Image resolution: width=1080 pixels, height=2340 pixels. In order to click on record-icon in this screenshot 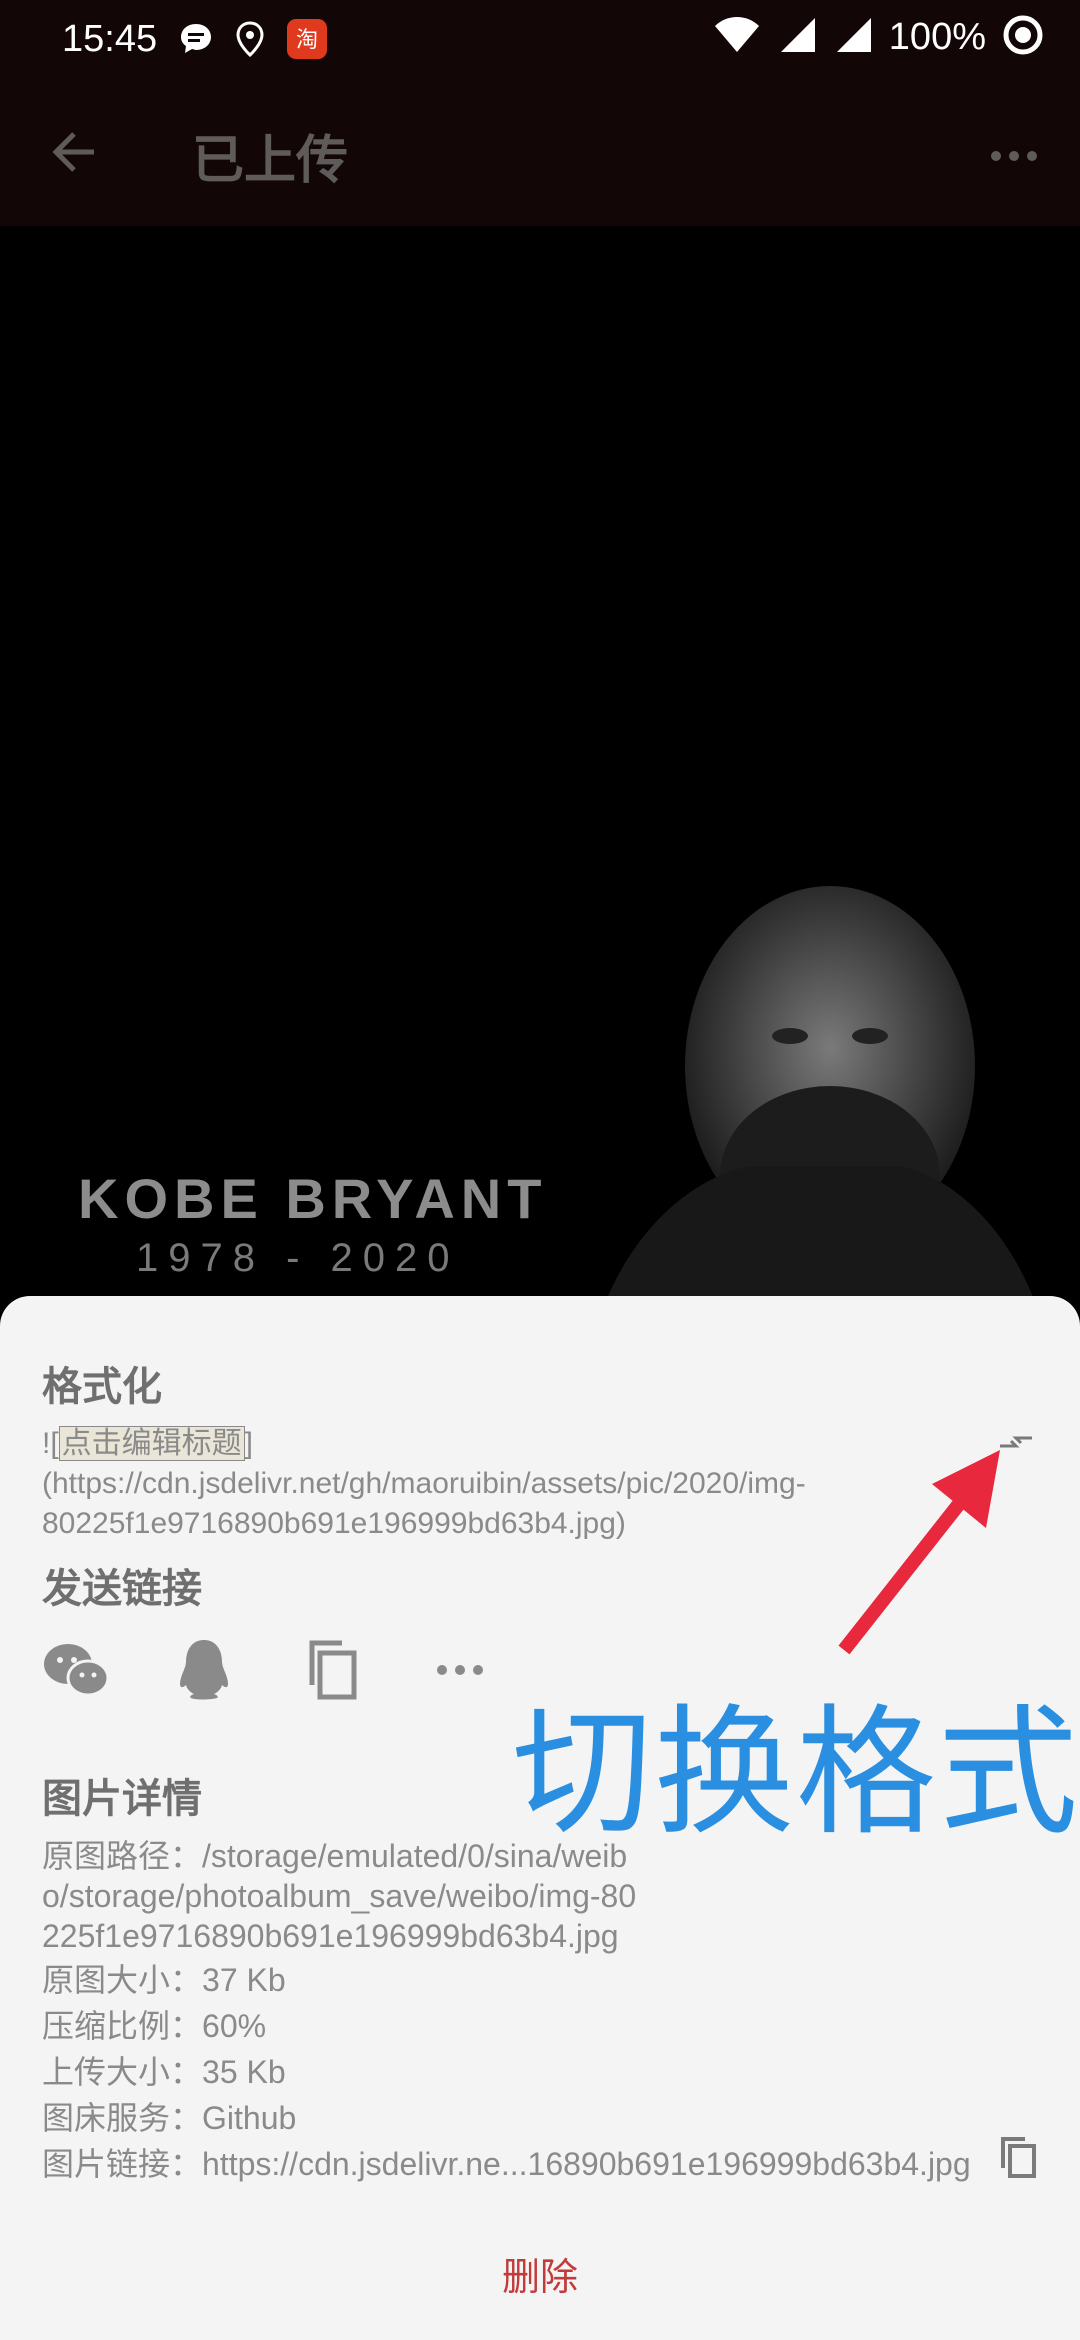, I will do `click(1023, 37)`.